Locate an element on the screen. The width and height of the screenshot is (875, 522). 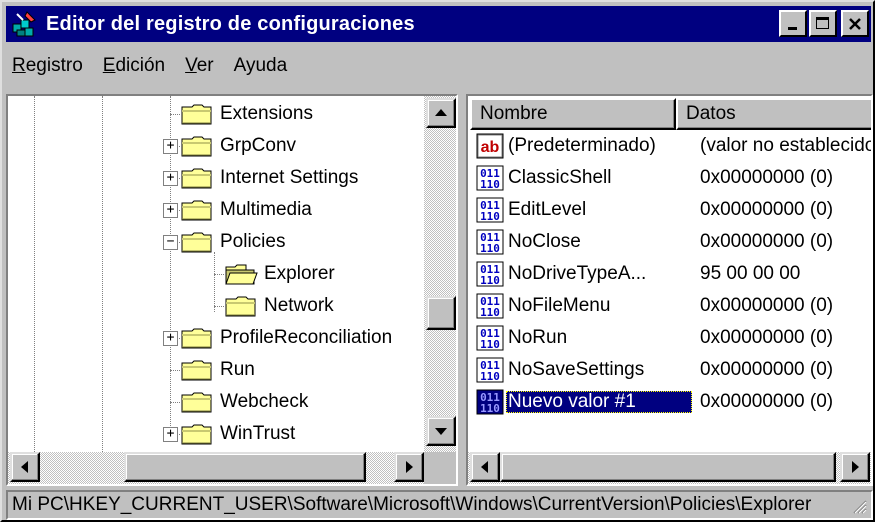
tree-item: Network is located at coordinates (279, 306).